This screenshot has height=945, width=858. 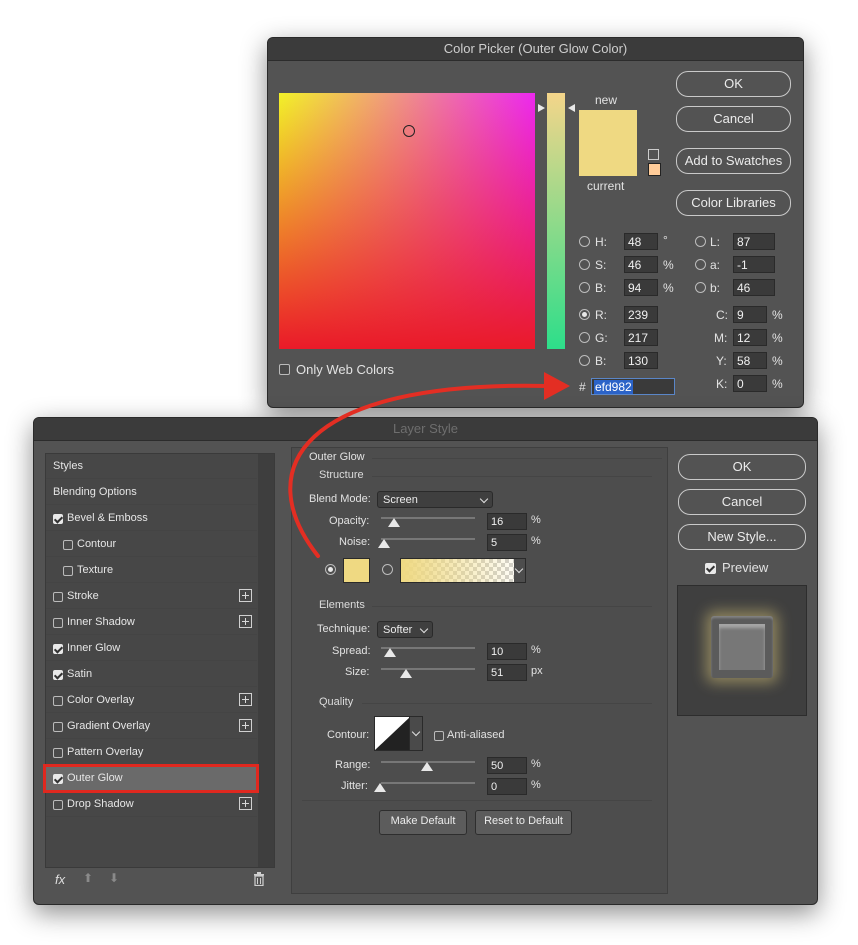 What do you see at coordinates (557, 386) in the screenshot?
I see `annotation-arrow-head` at bounding box center [557, 386].